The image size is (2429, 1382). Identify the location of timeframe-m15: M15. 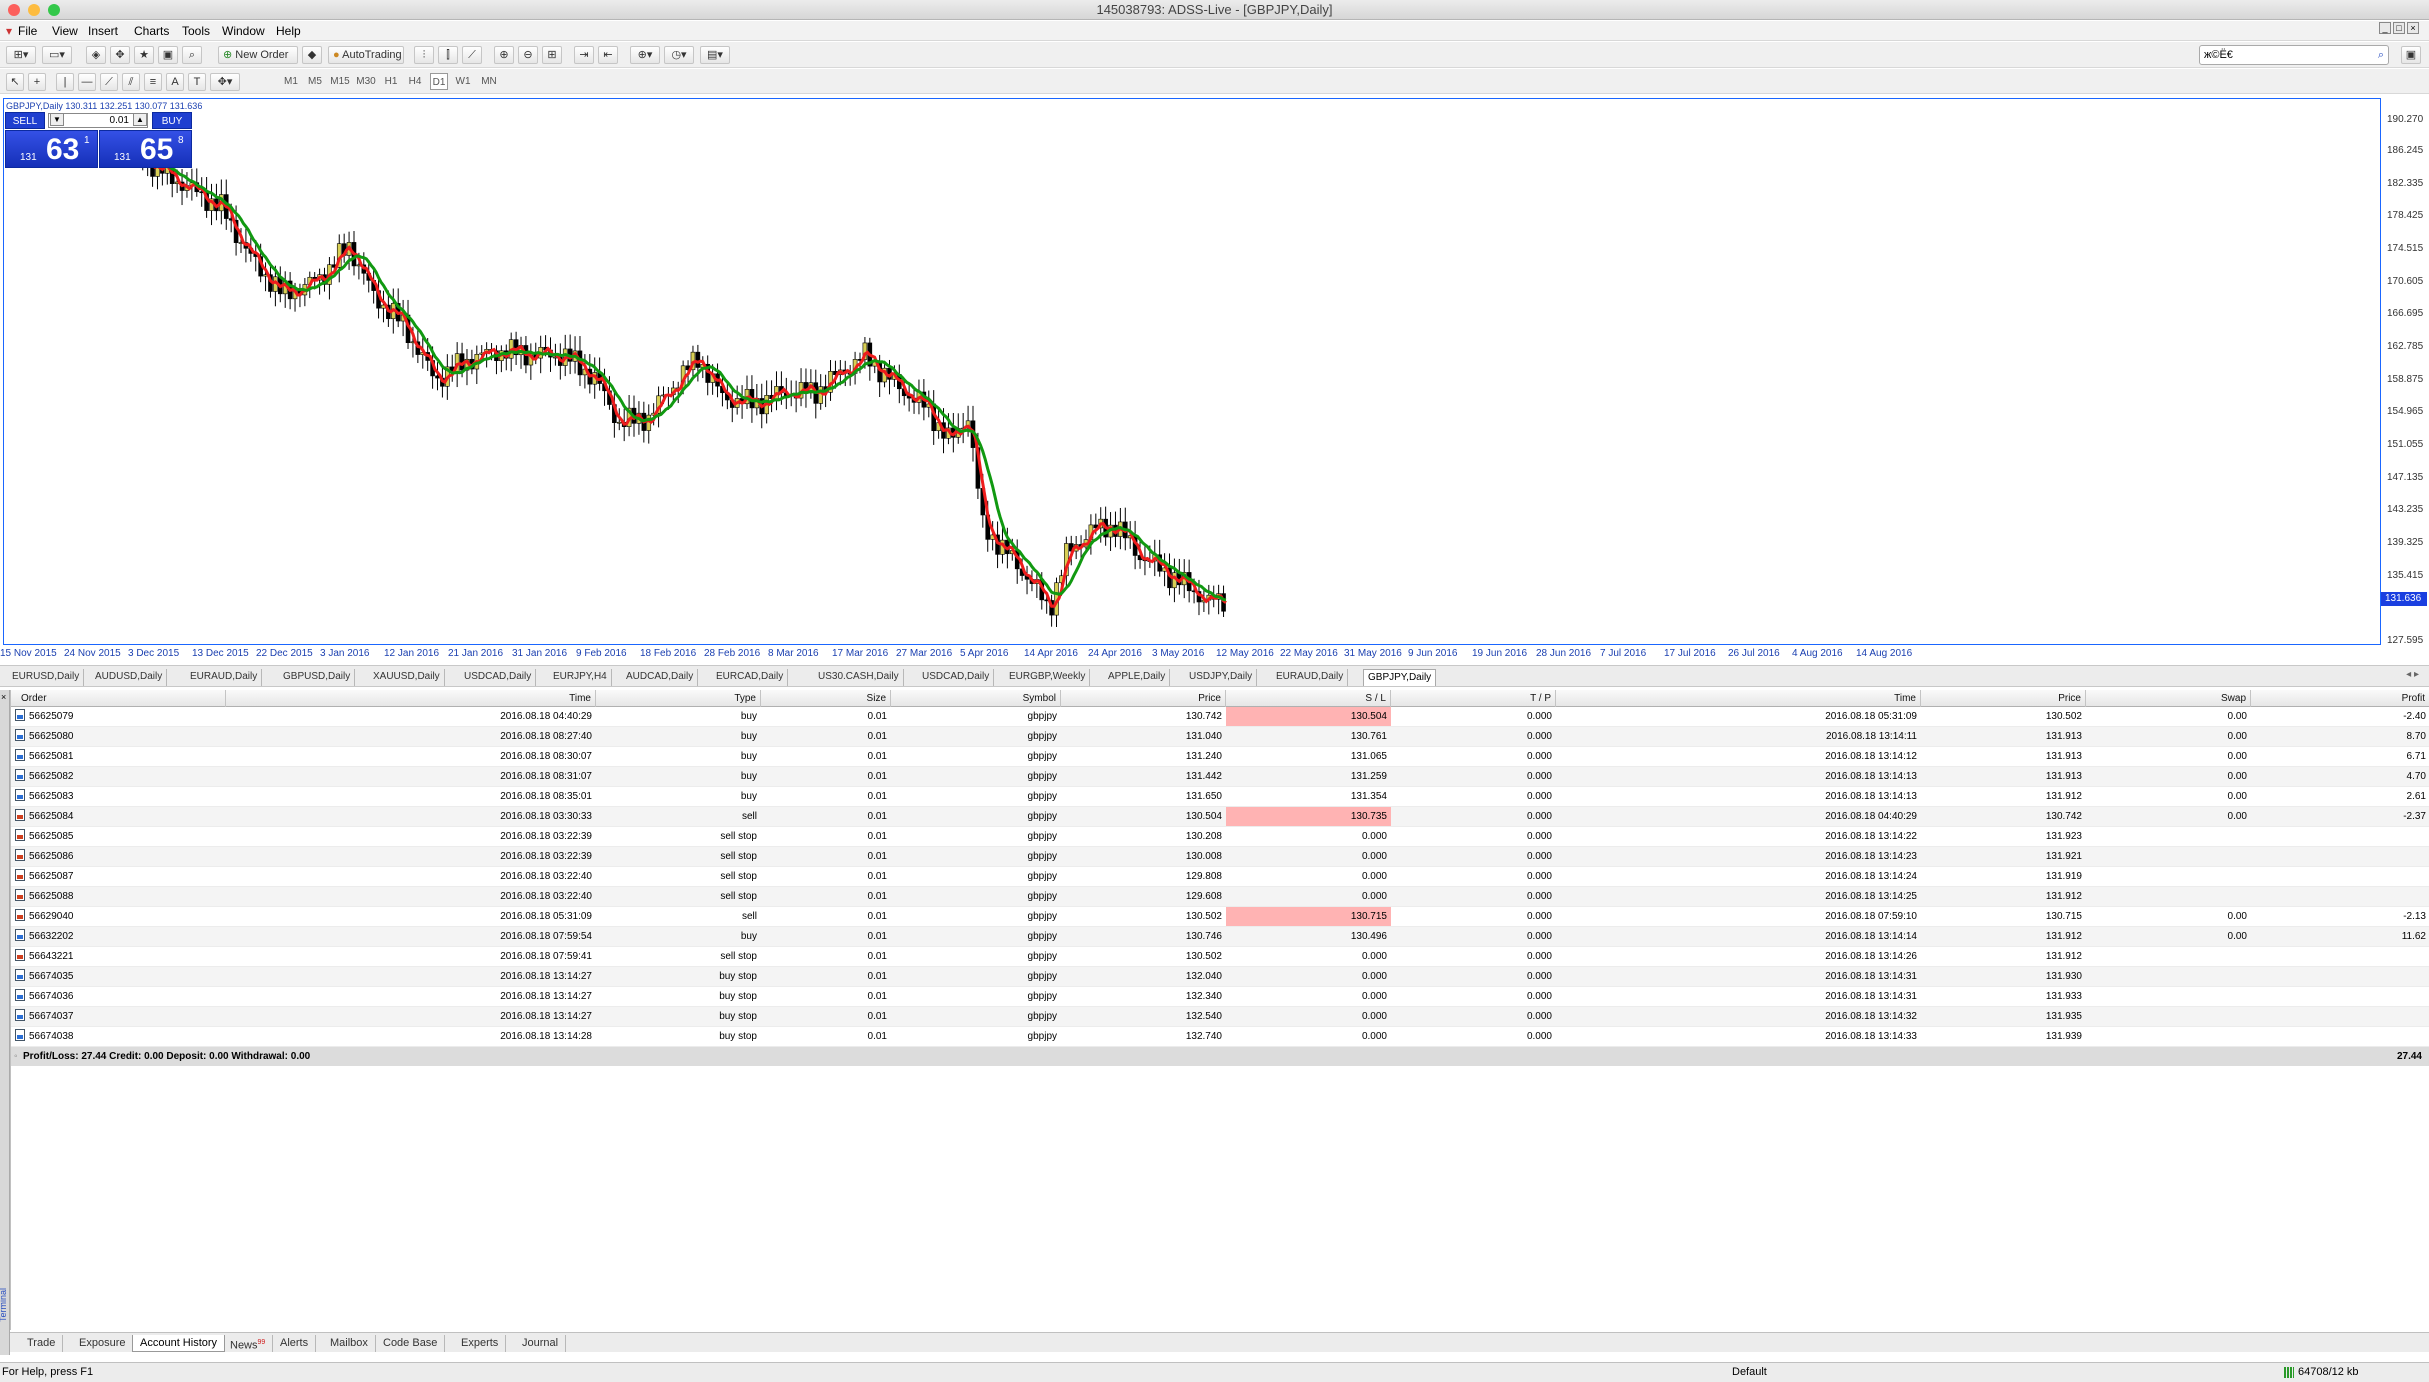
(340, 81).